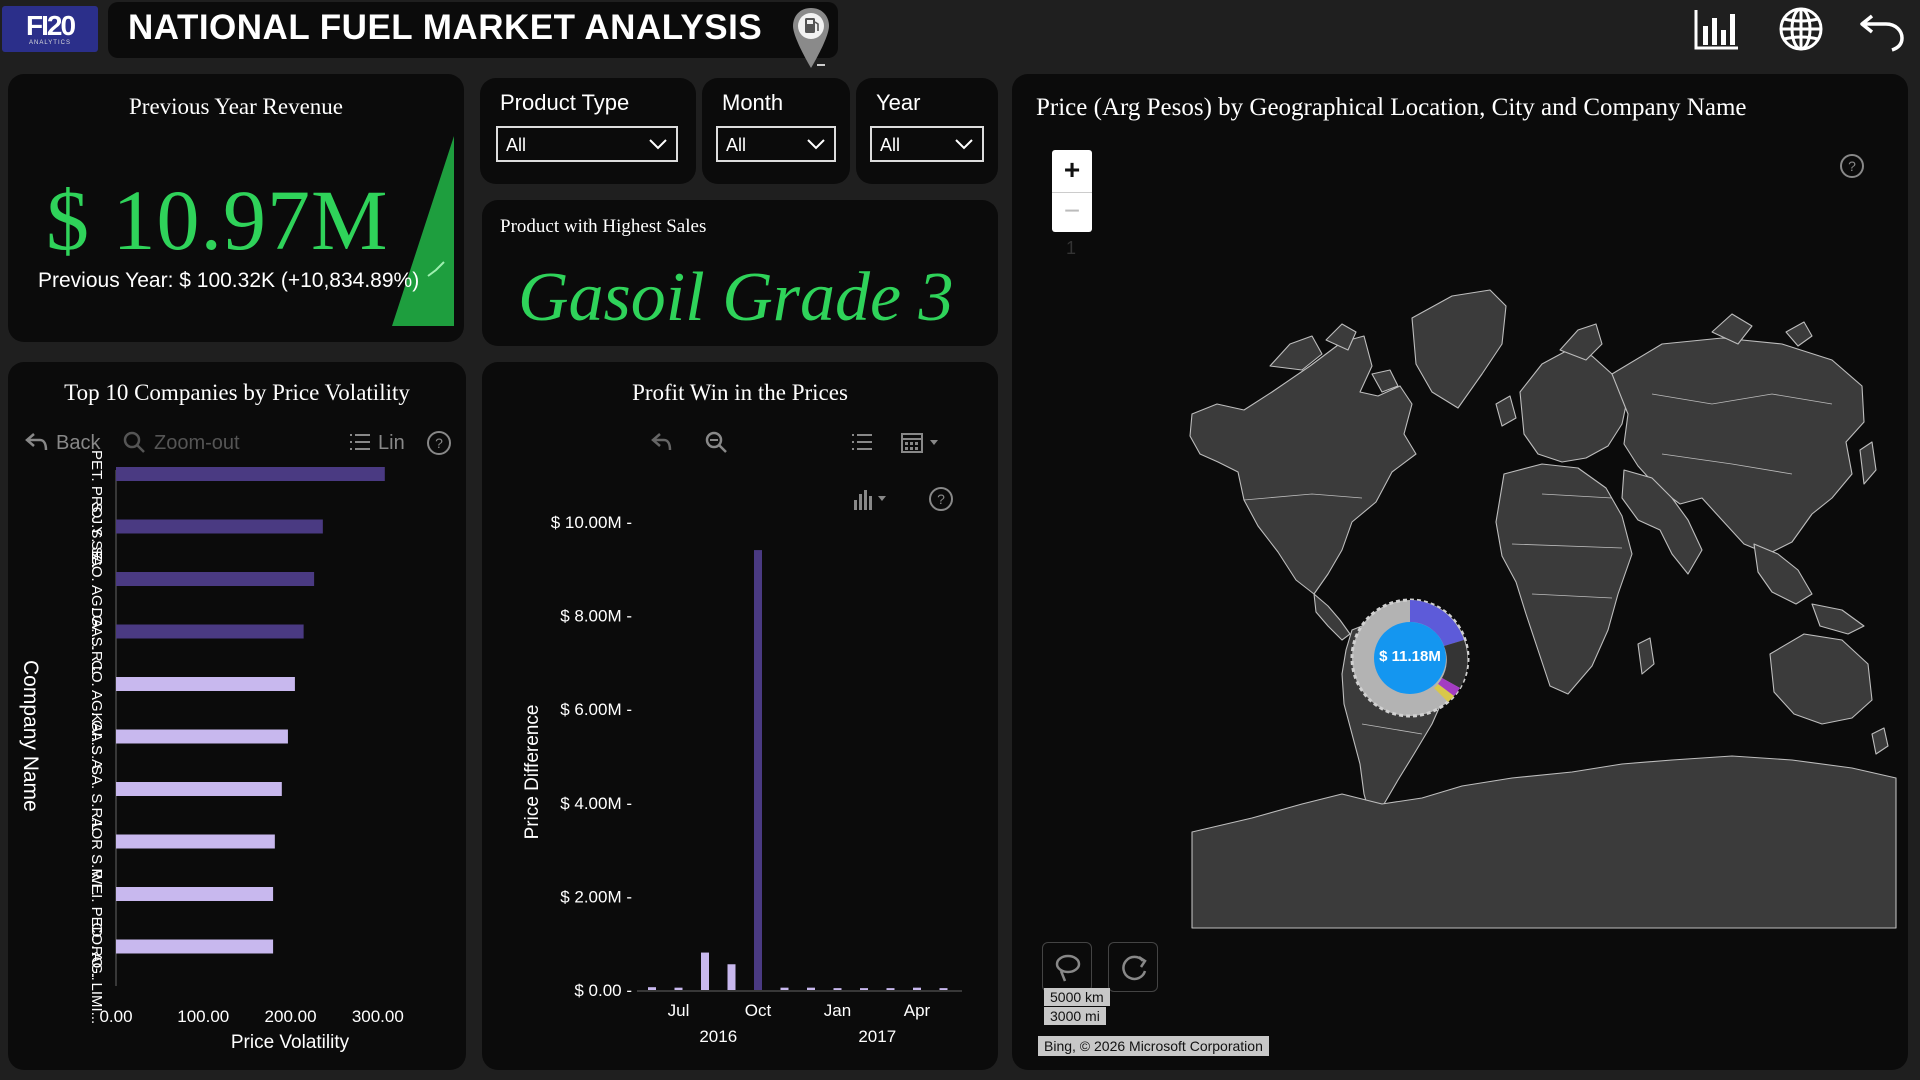  I want to click on trend-spark-icon, so click(423, 231).